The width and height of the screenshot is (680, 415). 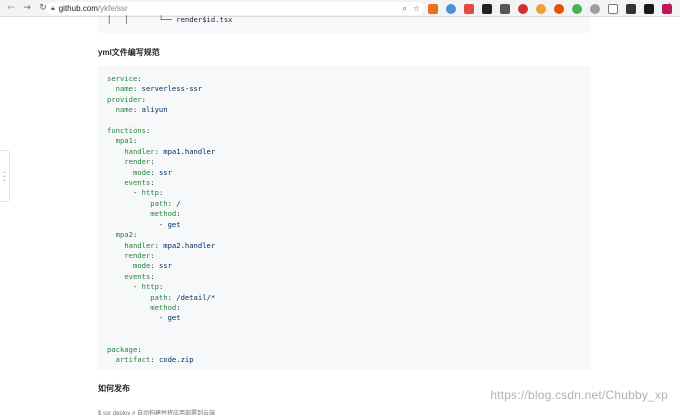 What do you see at coordinates (154, 359) in the screenshot?
I see `code-line: artifact: code.zip` at bounding box center [154, 359].